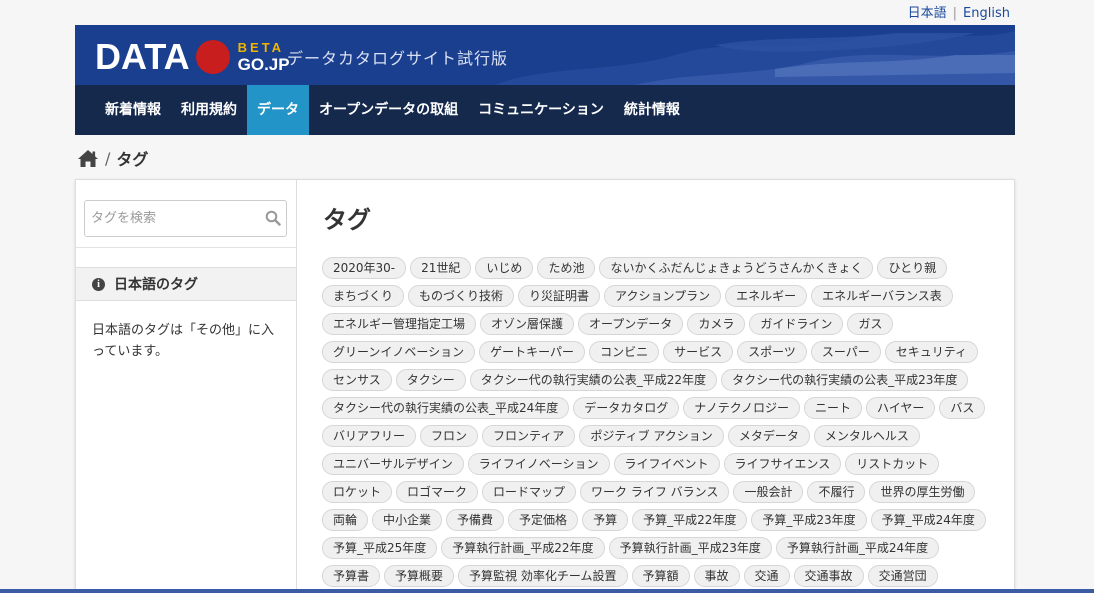 The image size is (1094, 593). What do you see at coordinates (273, 218) in the screenshot?
I see `search-icon` at bounding box center [273, 218].